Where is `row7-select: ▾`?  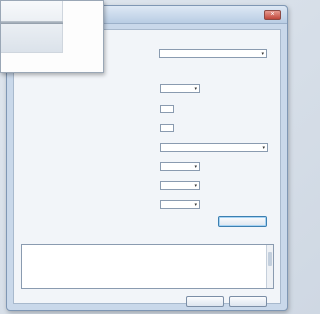 row7-select: ▾ is located at coordinates (180, 204).